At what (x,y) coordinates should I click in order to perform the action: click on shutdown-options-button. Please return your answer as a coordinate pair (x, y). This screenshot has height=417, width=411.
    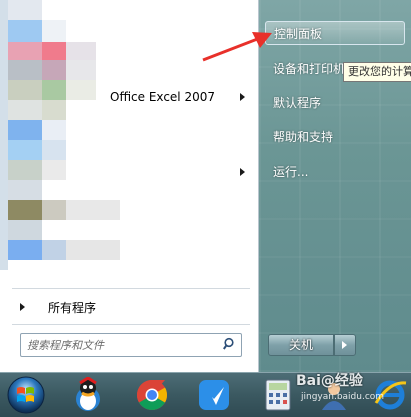
    Looking at the image, I should click on (345, 345).